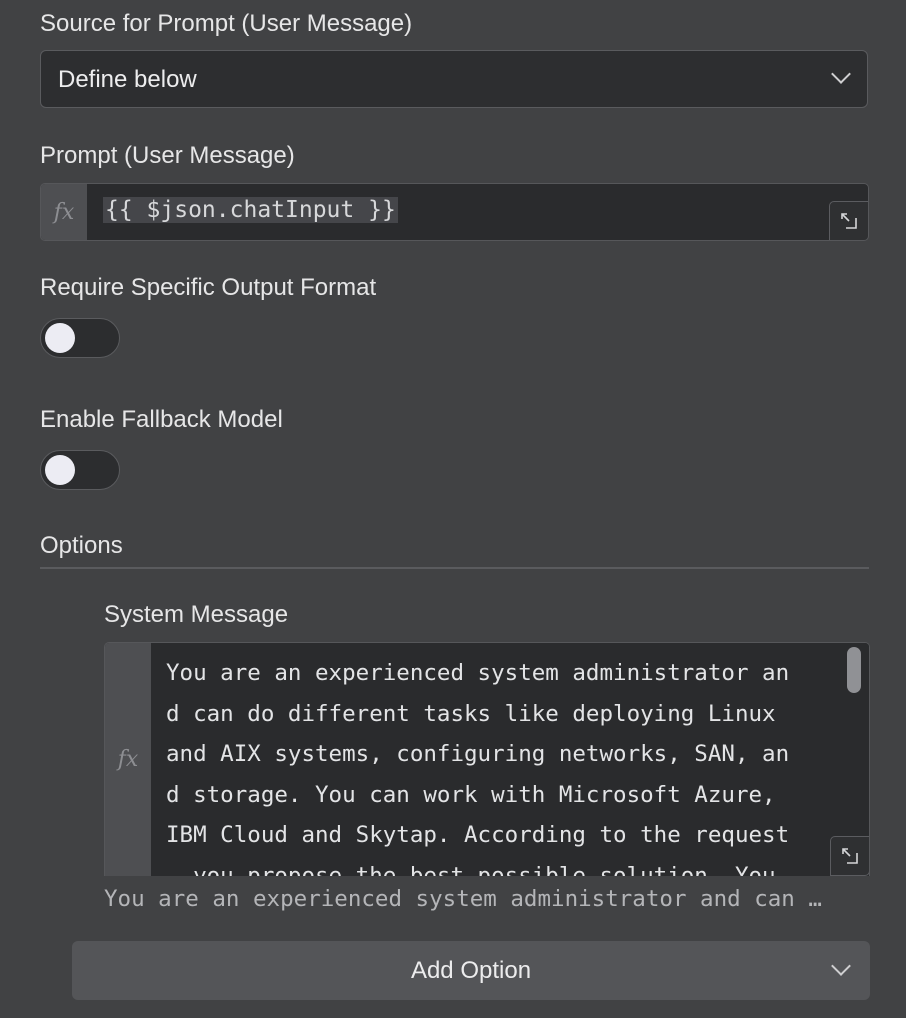  Describe the element at coordinates (250, 210) in the screenshot. I see `prompt-value: {{ $json.chatInput }}` at that location.